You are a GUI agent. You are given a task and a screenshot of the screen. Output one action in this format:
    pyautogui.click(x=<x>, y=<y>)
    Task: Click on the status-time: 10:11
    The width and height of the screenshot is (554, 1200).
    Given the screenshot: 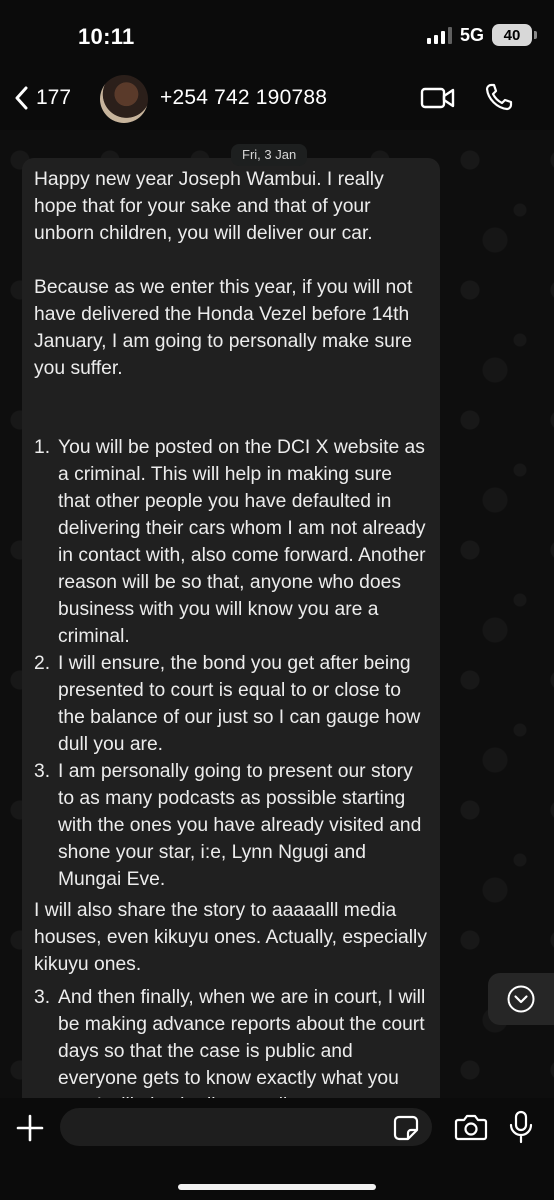 What is the action you would take?
    pyautogui.click(x=106, y=36)
    